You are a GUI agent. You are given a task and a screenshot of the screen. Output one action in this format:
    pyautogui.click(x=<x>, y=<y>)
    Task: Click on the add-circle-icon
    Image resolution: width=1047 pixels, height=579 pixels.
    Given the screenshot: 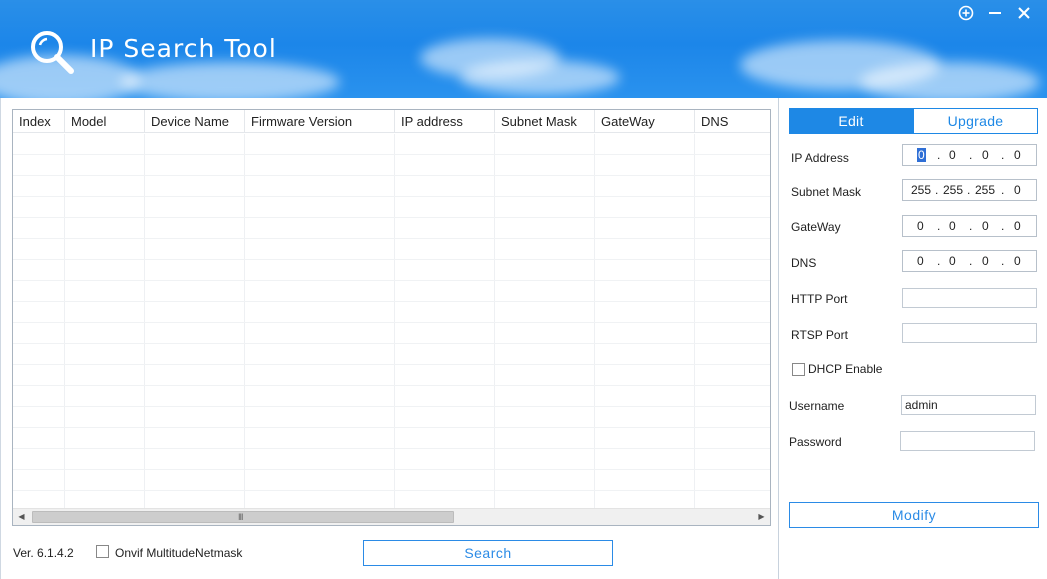 What is the action you would take?
    pyautogui.click(x=966, y=13)
    